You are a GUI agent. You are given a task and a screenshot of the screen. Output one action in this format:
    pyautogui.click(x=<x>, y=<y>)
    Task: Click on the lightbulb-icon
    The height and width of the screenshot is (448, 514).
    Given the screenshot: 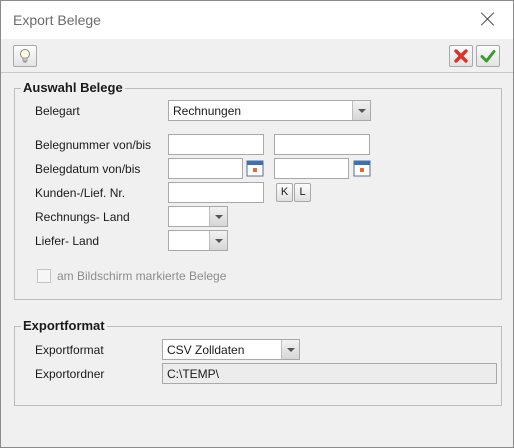 What is the action you would take?
    pyautogui.click(x=25, y=56)
    